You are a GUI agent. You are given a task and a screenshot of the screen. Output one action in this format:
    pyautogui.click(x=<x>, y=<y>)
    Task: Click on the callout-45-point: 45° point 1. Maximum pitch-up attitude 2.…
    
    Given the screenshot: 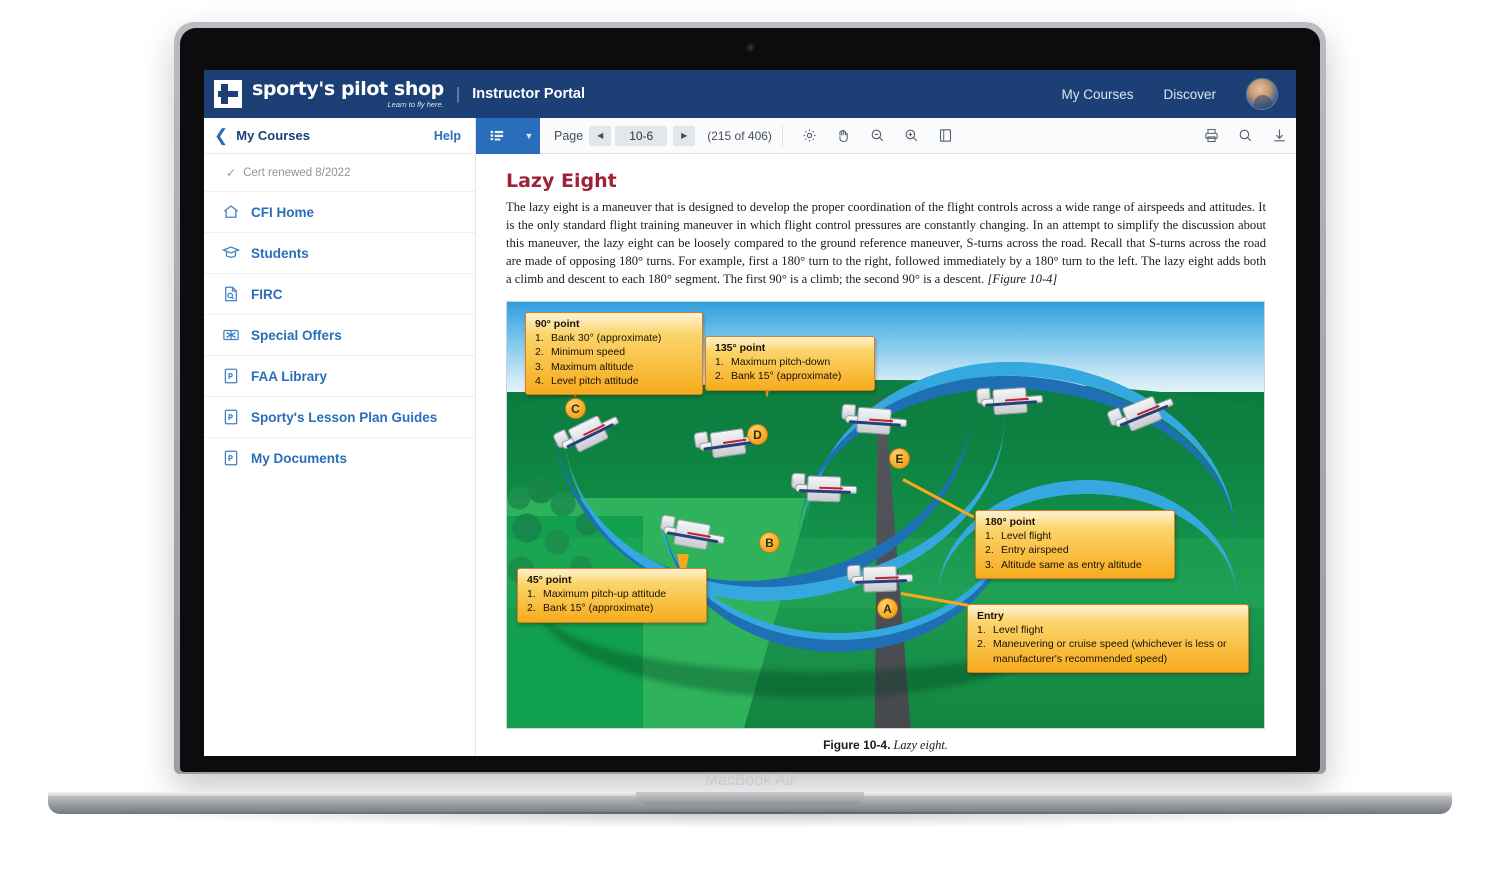 What is the action you would take?
    pyautogui.click(x=612, y=595)
    